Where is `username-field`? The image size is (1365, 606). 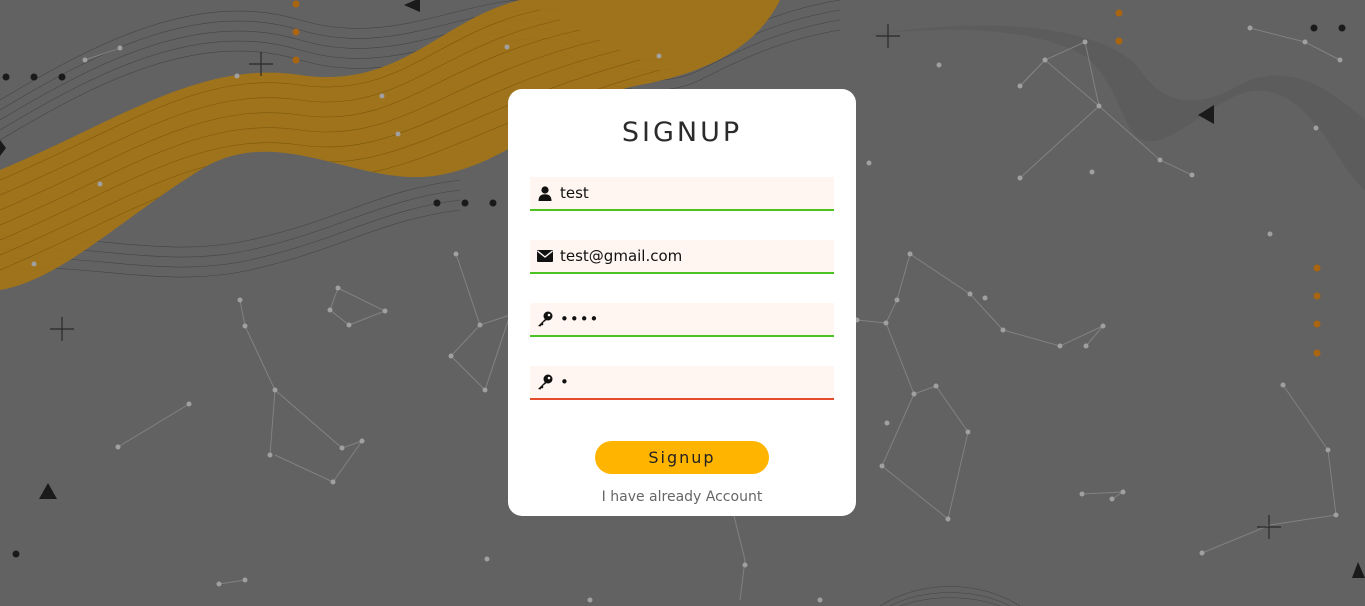 username-field is located at coordinates (682, 194).